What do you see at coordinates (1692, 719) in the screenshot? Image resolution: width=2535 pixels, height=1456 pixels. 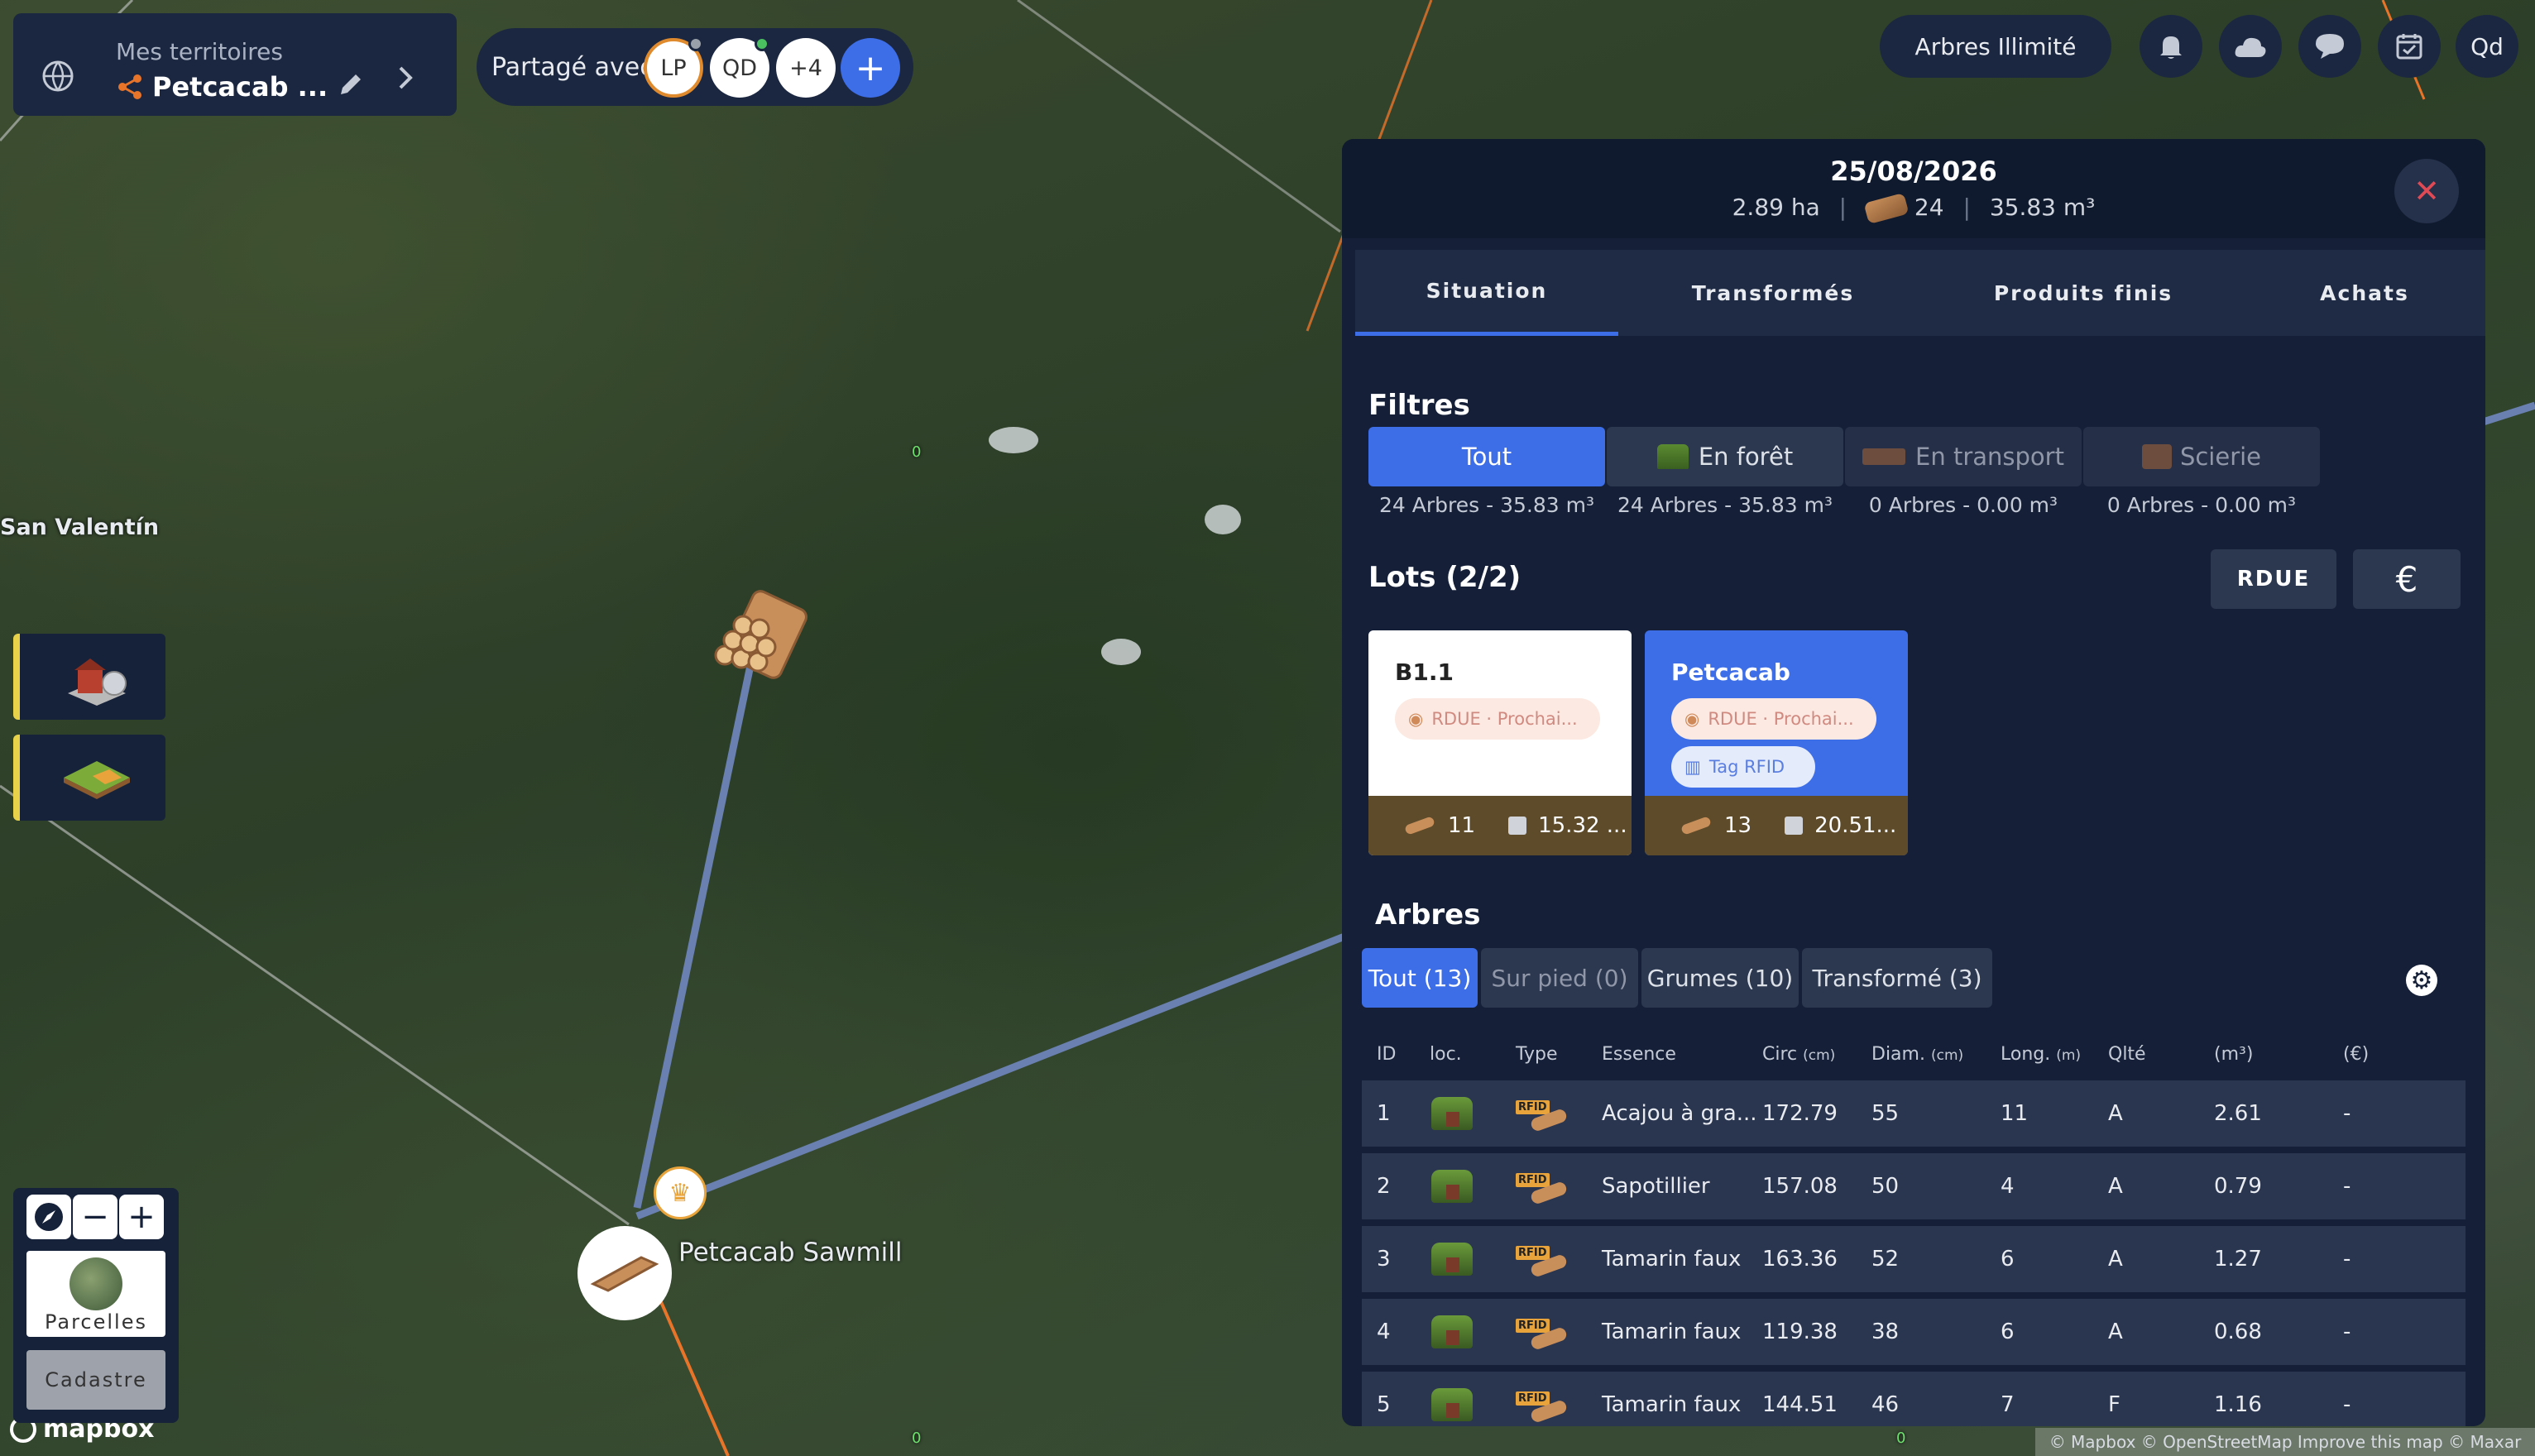 I see `rdue-icon: ◉` at bounding box center [1692, 719].